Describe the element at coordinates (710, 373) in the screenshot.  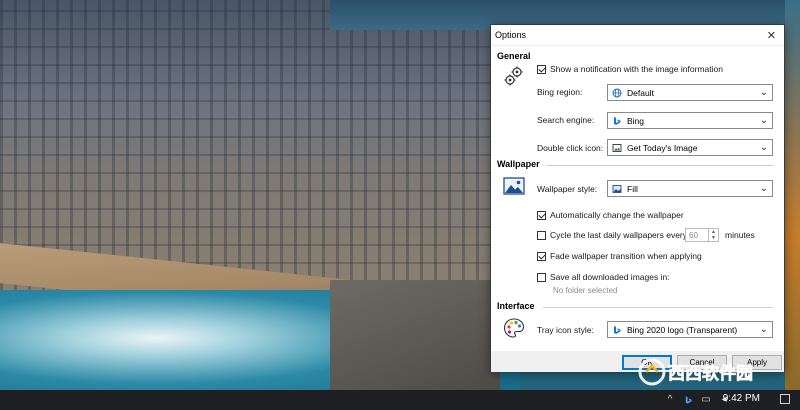
I see `svg-text: 西西软件园` at that location.